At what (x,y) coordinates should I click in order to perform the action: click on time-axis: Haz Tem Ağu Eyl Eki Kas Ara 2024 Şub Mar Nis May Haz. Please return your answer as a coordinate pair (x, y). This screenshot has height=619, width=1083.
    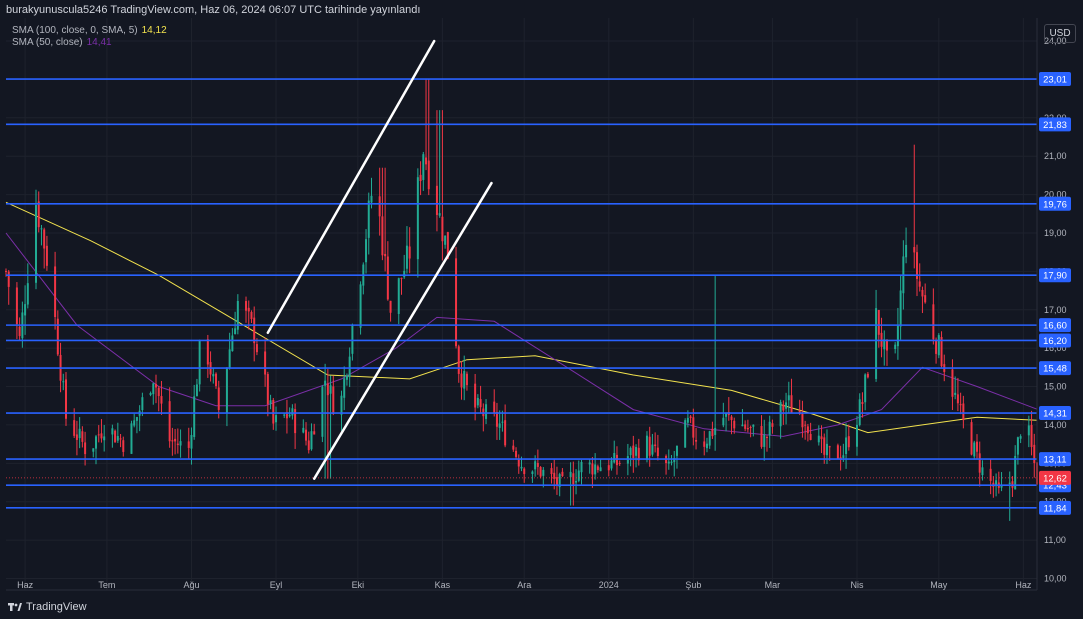
    Looking at the image, I should click on (524, 585).